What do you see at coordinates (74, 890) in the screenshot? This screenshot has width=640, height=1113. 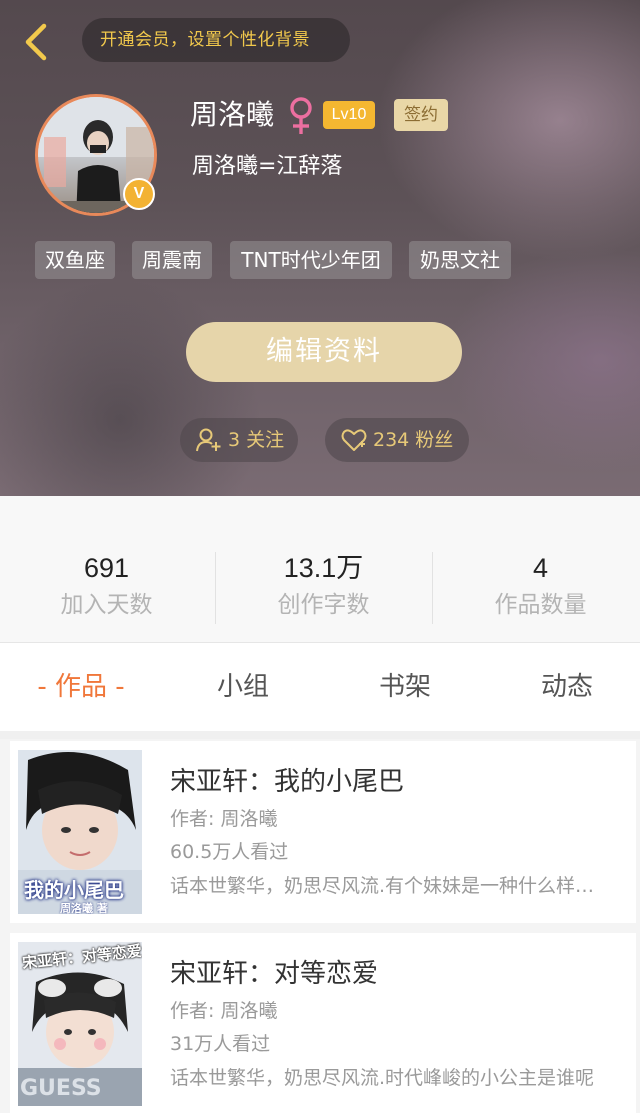 I see `cover-title: 我的小尾巴` at bounding box center [74, 890].